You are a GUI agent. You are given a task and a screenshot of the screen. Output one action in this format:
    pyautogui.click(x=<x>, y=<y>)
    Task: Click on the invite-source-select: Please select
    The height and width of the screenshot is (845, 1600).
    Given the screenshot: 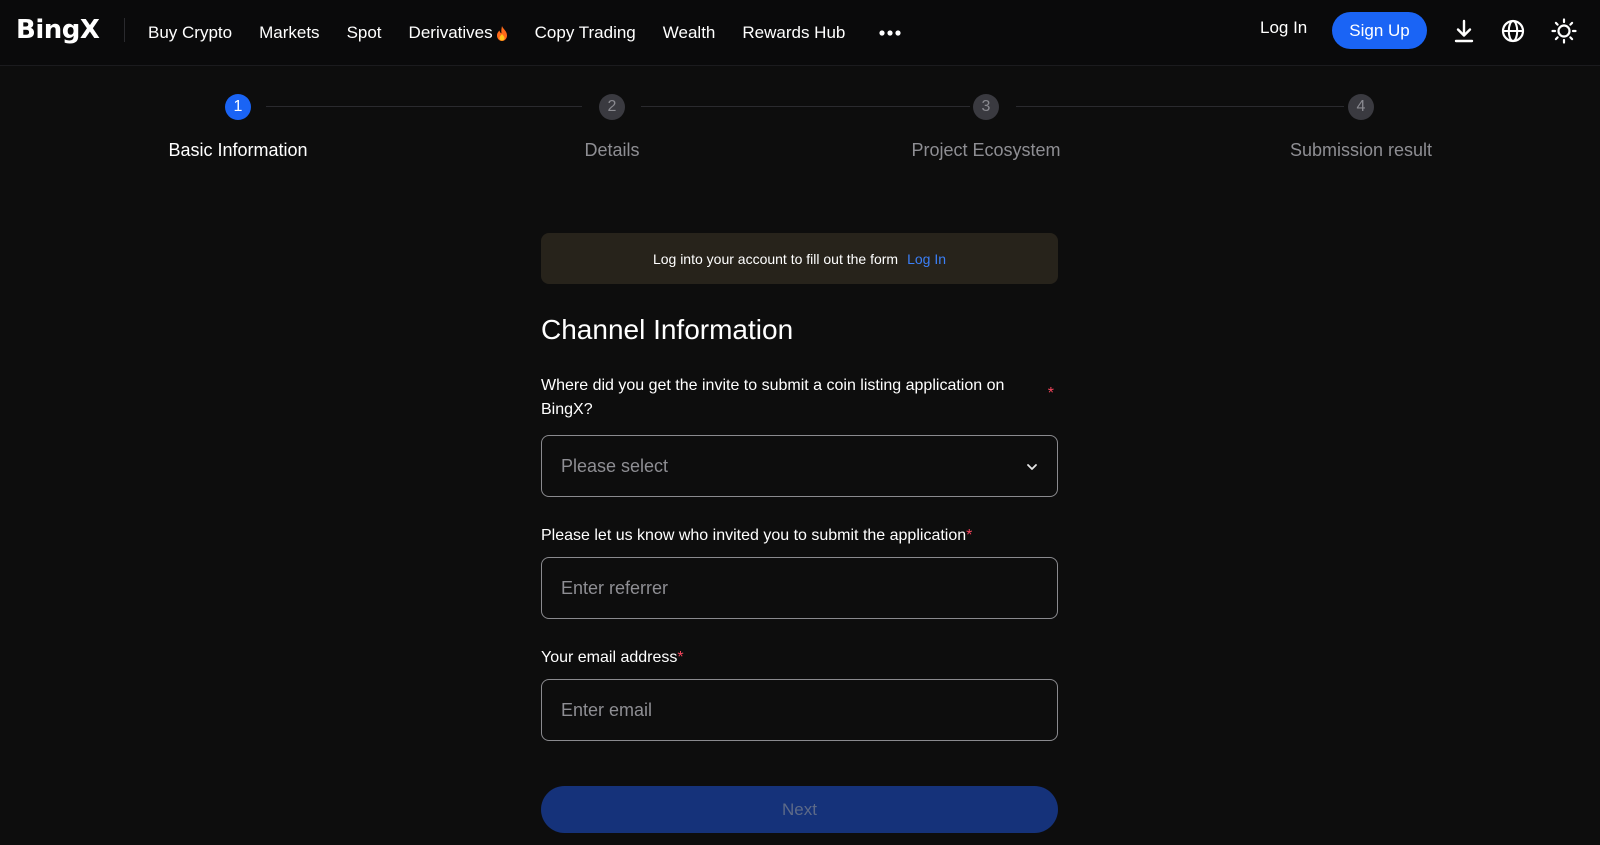 What is the action you would take?
    pyautogui.click(x=799, y=466)
    